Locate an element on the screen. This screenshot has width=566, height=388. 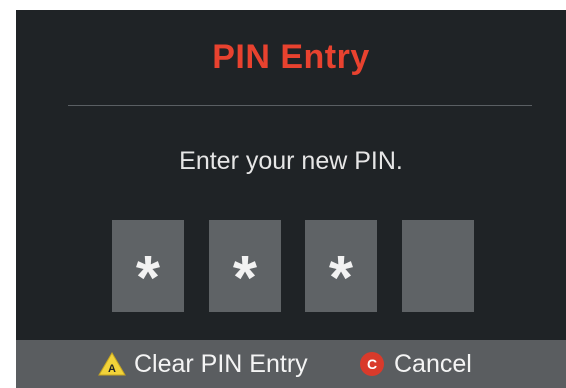
c-button-circle-icon: C is located at coordinates (372, 364).